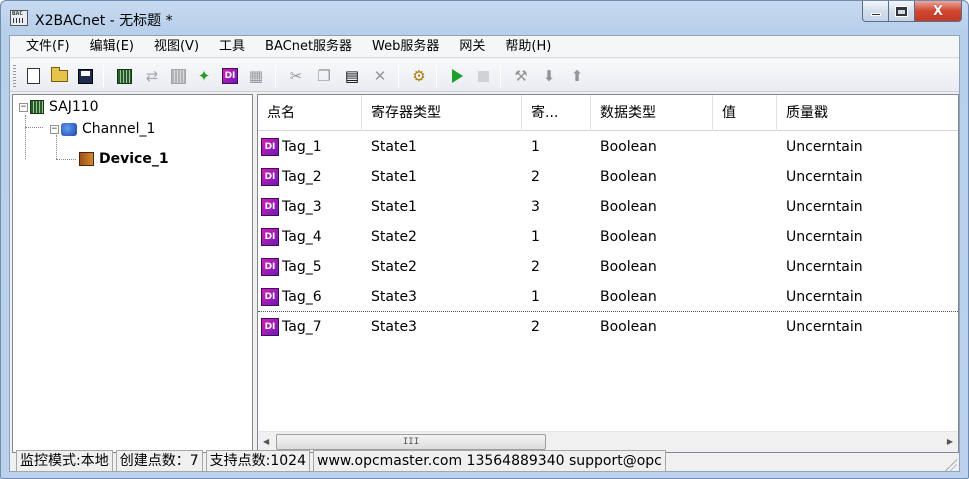 The width and height of the screenshot is (969, 479). I want to click on app-icon: BAC, so click(19, 18).